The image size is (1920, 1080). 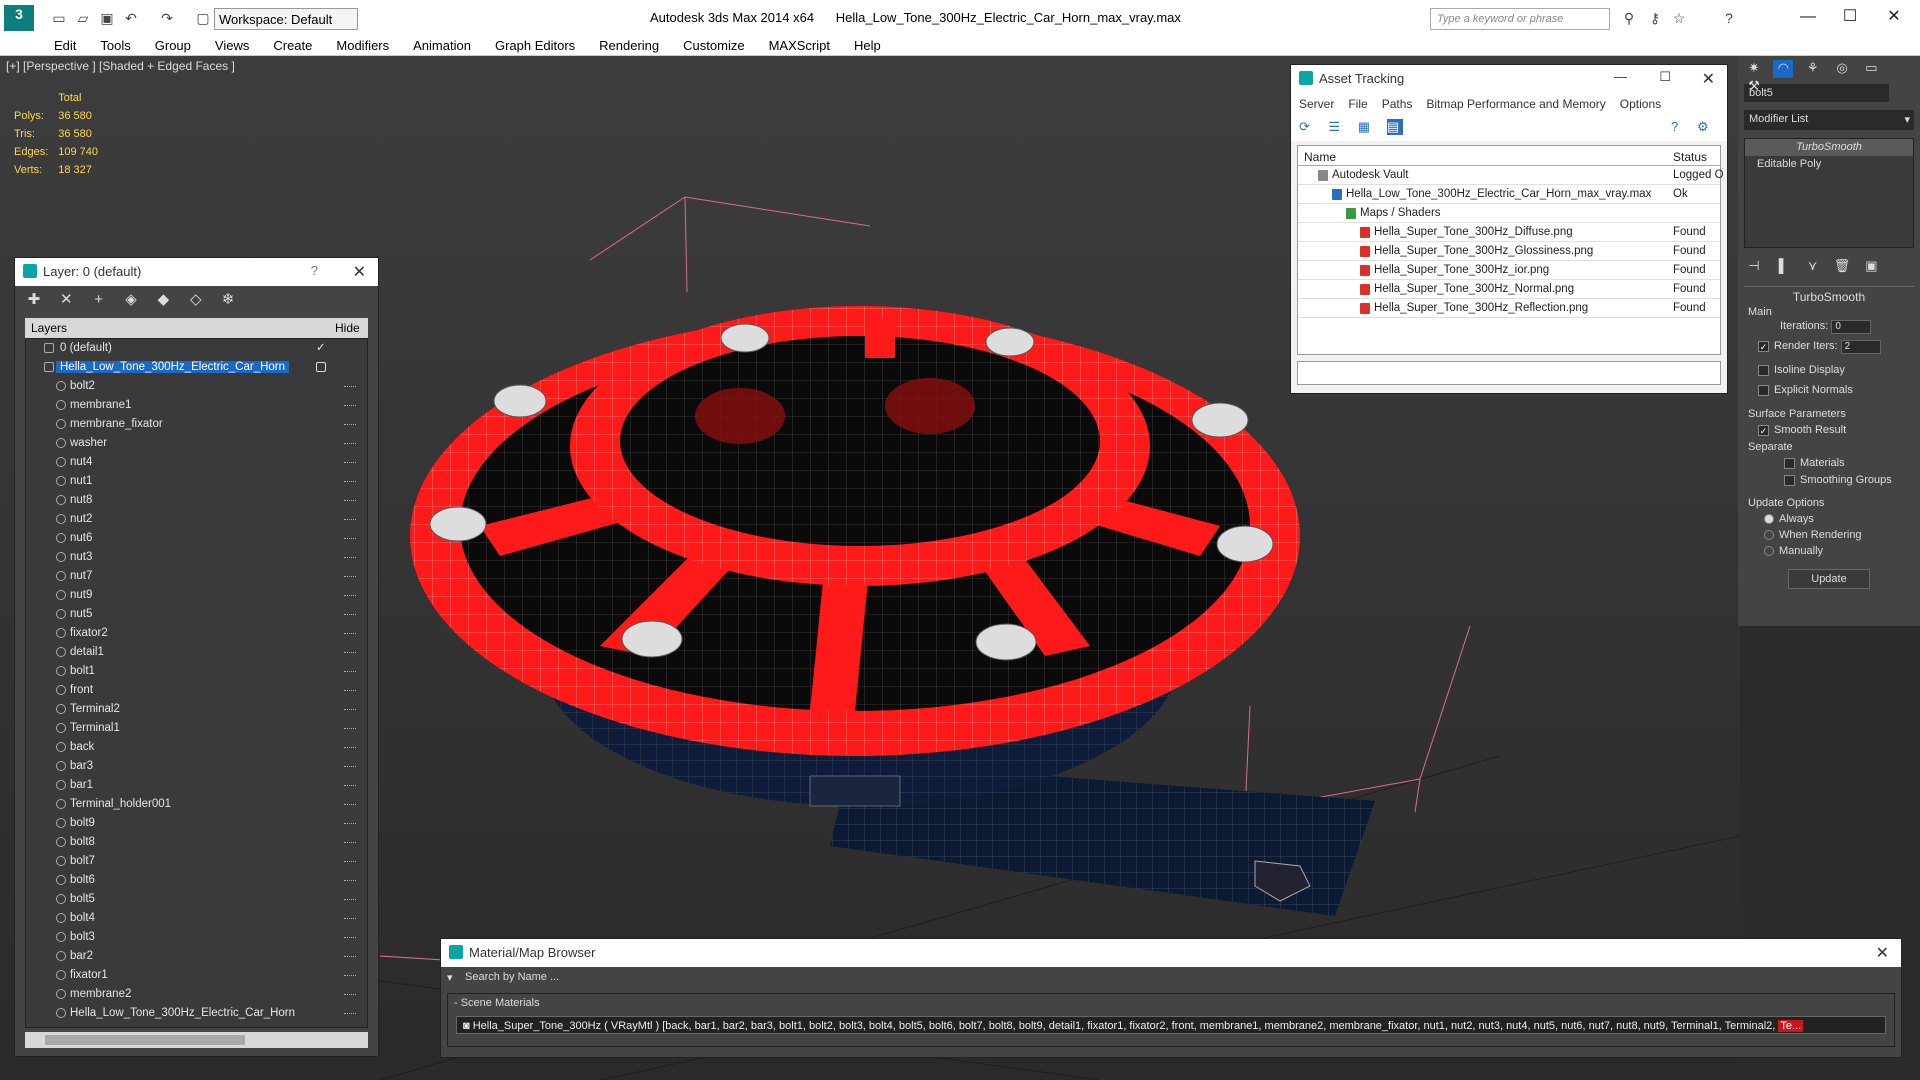 I want to click on pin-stack-icon: ⊣, so click(x=1754, y=267).